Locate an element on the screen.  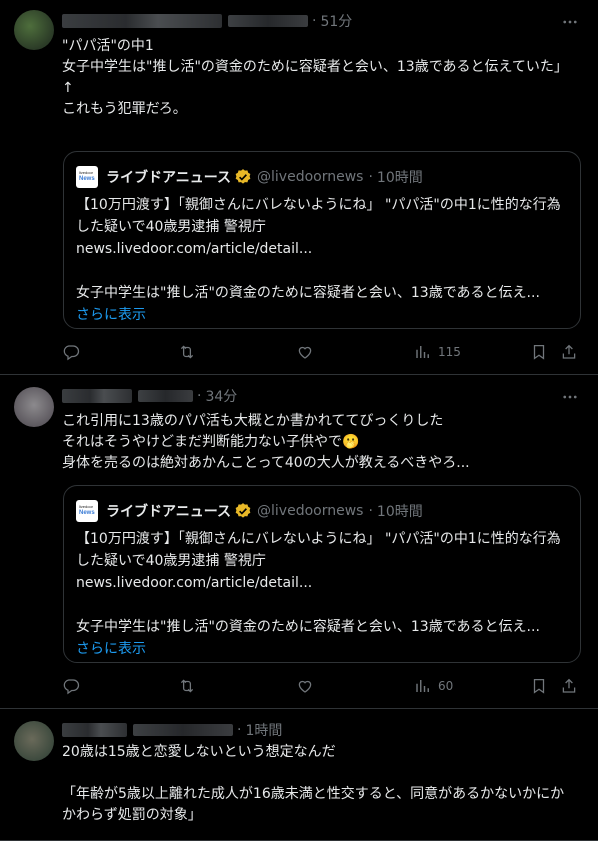
post-header: · 51分 is located at coordinates (207, 21).